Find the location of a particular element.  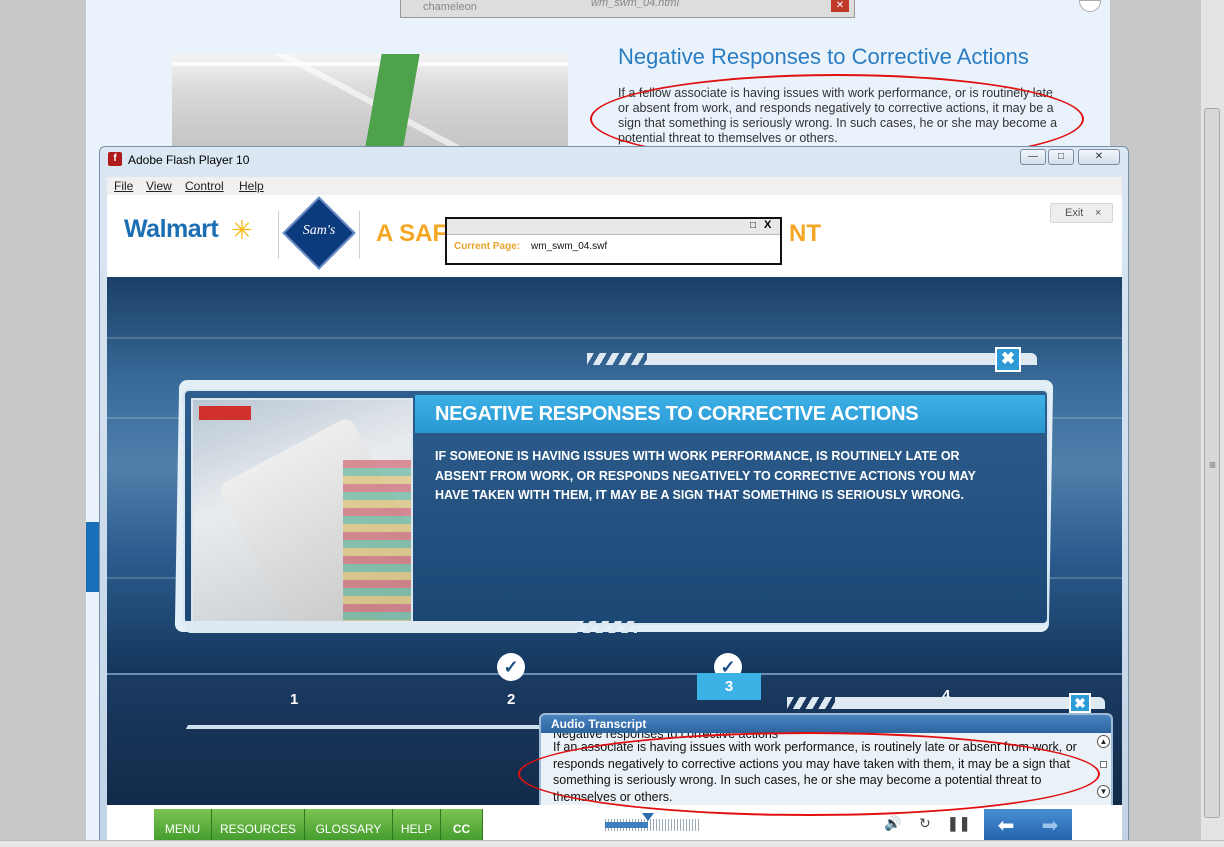

transcript-top-strip is located at coordinates (970, 703).